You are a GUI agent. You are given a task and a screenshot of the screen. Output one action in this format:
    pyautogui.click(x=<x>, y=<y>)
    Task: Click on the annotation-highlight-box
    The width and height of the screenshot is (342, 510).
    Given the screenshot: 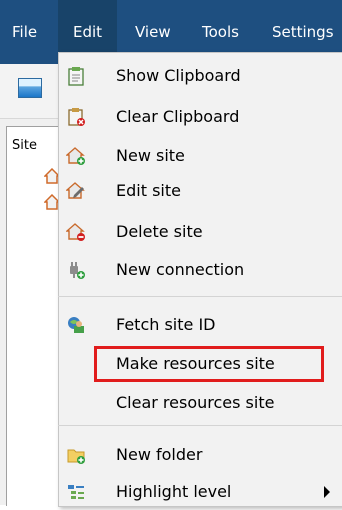 What is the action you would take?
    pyautogui.click(x=209, y=364)
    